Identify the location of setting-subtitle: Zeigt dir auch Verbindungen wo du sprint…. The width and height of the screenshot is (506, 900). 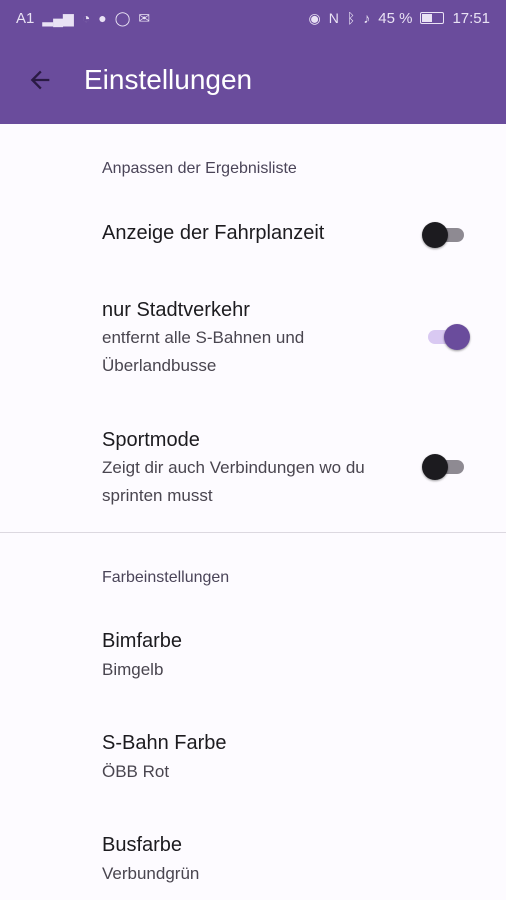
(233, 481).